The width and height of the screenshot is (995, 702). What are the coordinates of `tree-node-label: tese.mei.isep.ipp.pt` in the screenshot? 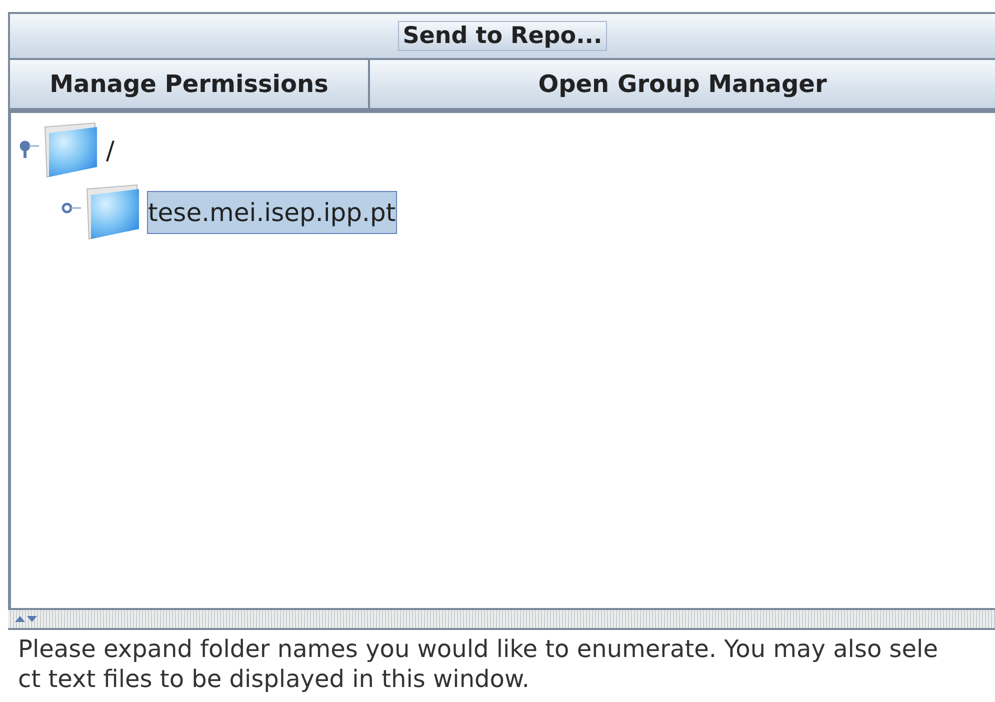 It's located at (272, 212).